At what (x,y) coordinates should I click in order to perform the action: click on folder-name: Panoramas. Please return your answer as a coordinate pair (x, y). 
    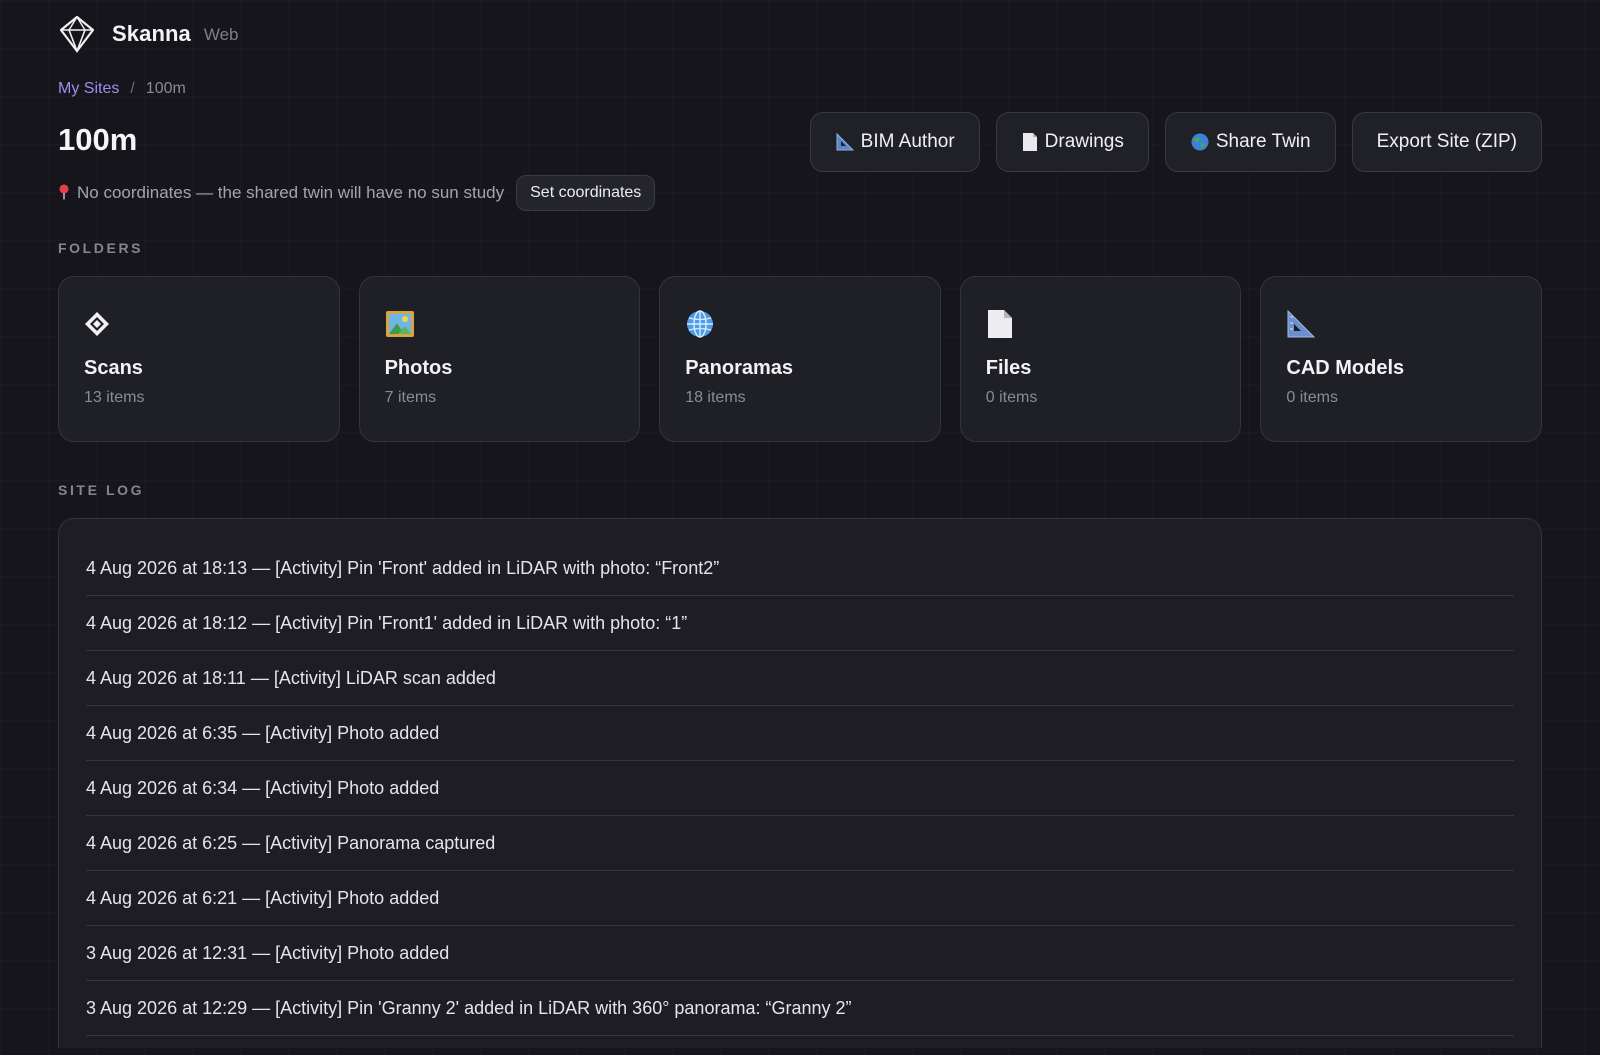
    Looking at the image, I should click on (739, 368).